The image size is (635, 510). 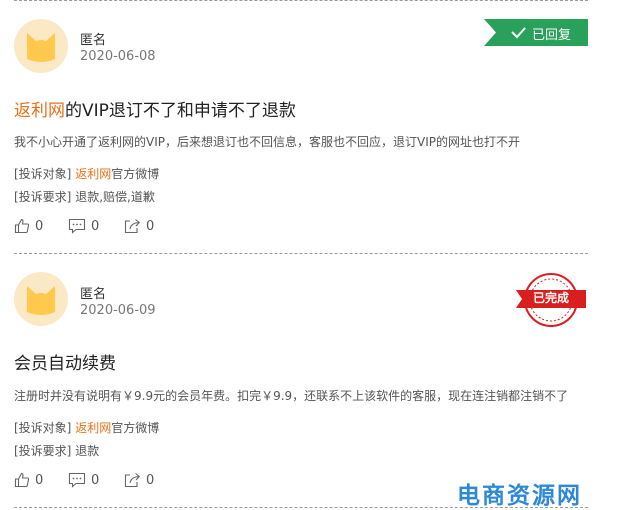 I want to click on status-badge-replied: 已回复, so click(x=536, y=32).